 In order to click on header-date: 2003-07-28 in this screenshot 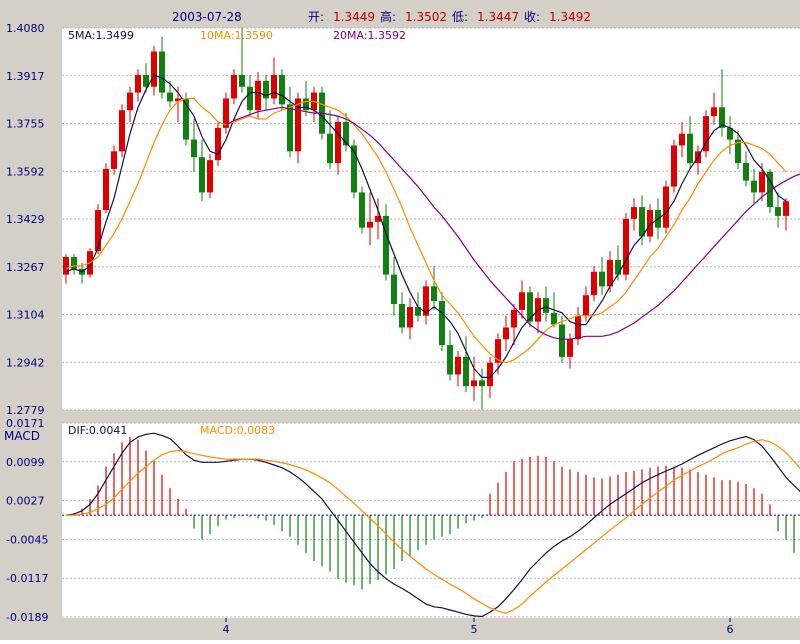, I will do `click(207, 17)`.